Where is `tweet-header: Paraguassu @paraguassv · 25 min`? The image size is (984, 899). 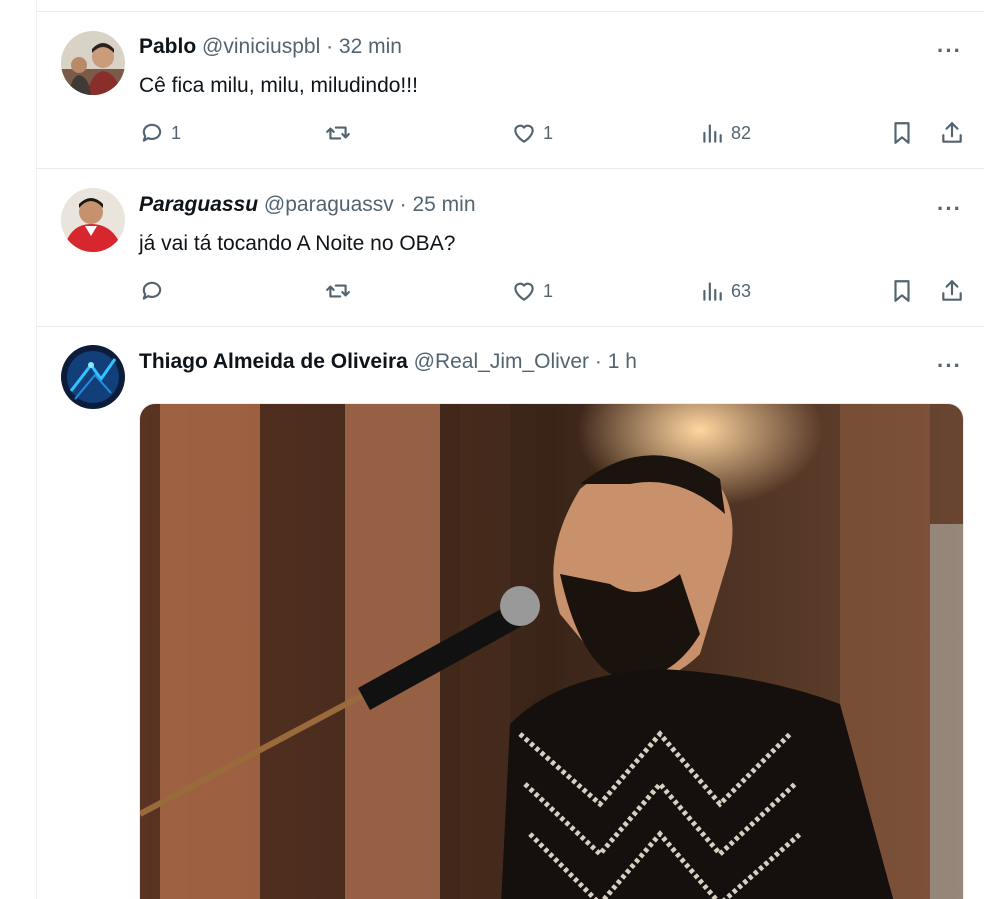 tweet-header: Paraguassu @paraguassv · 25 min is located at coordinates (307, 205).